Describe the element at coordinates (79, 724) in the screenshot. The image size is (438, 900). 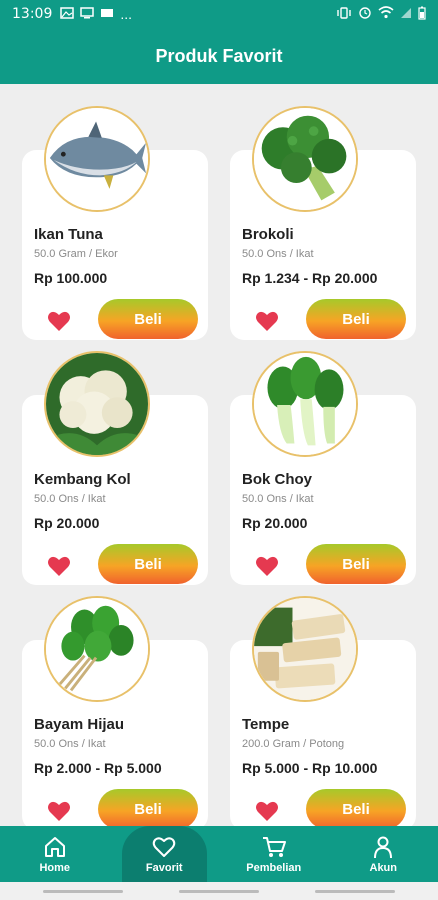
I see `product-name: Bayam Hijau` at that location.